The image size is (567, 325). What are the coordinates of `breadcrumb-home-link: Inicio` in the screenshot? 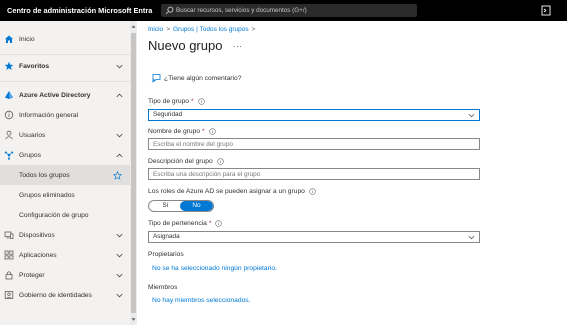 It's located at (155, 29).